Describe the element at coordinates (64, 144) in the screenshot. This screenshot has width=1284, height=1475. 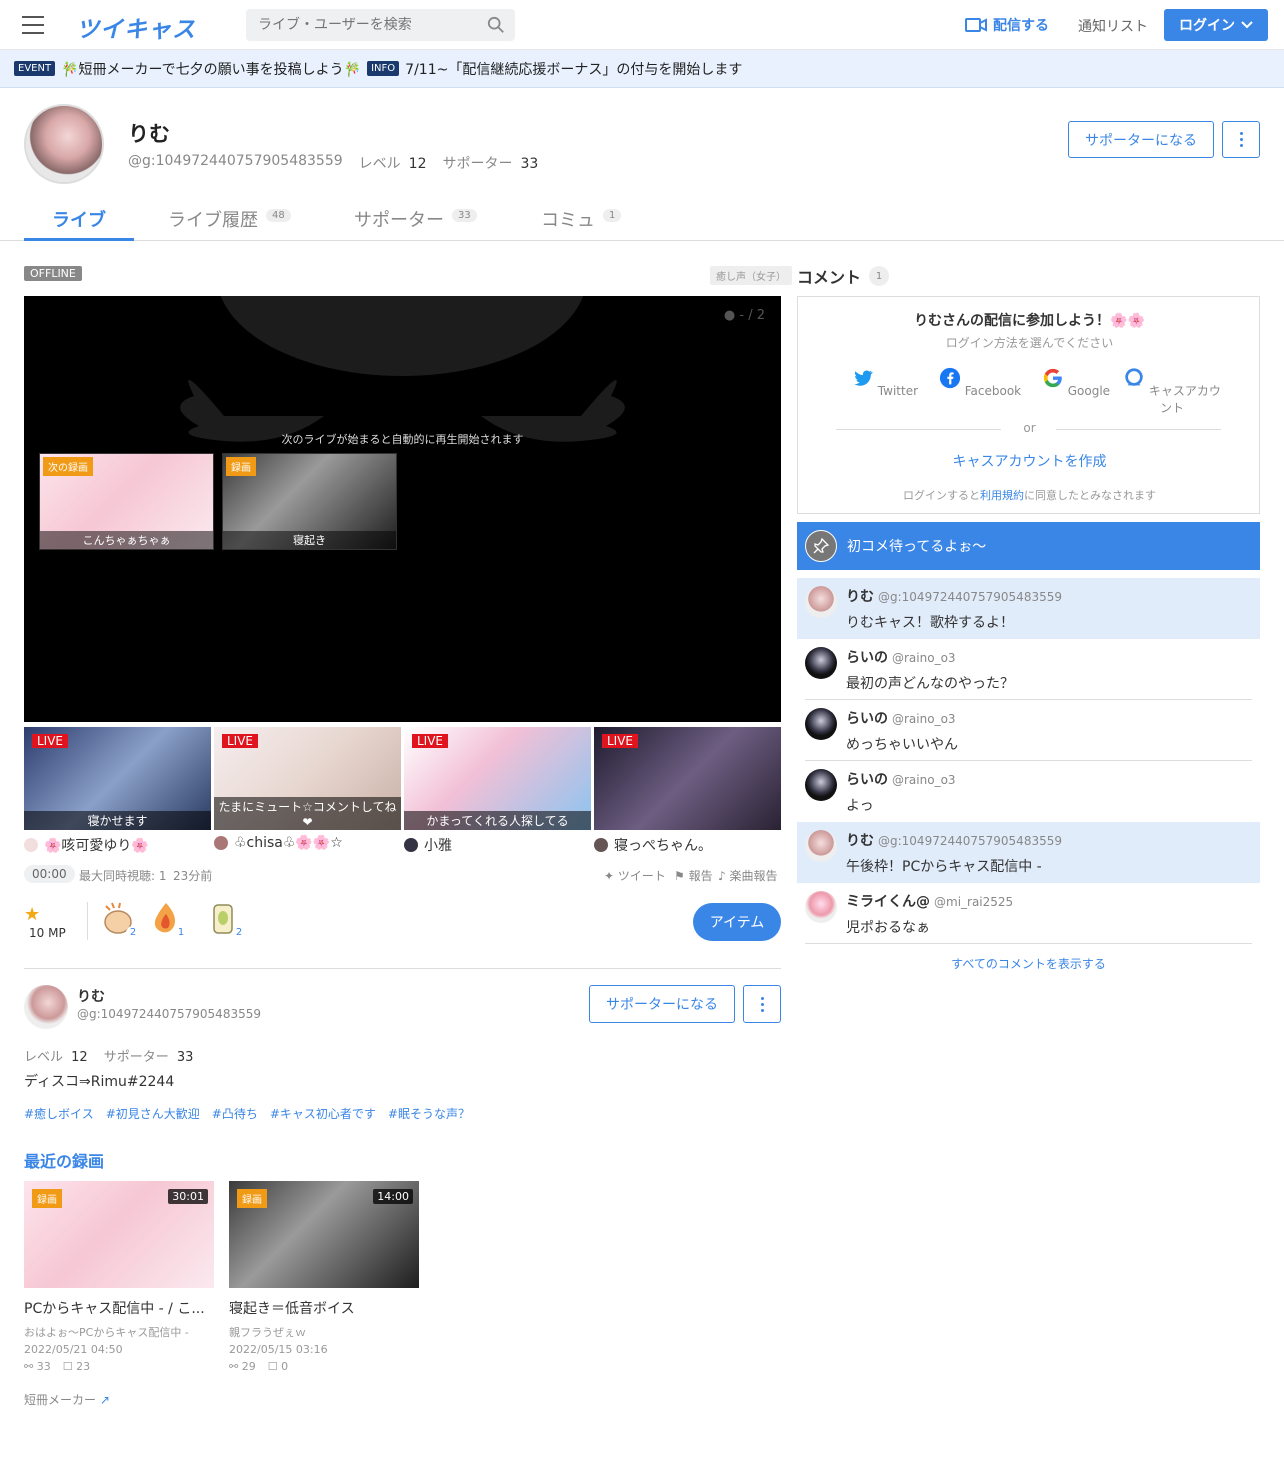
I see `profile-avatar` at that location.